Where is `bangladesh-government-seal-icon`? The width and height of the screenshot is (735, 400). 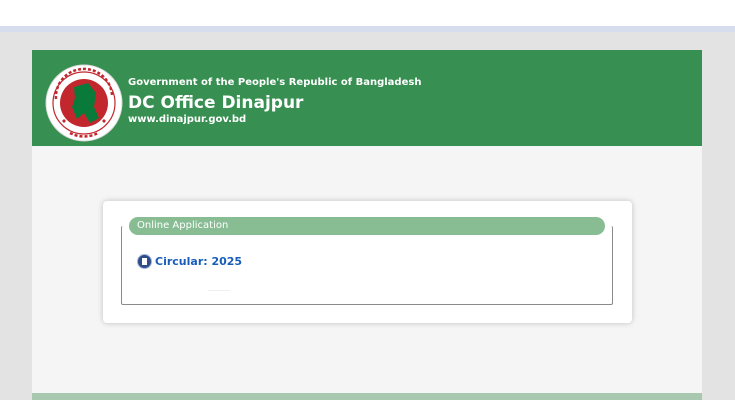 bangladesh-government-seal-icon is located at coordinates (84, 103).